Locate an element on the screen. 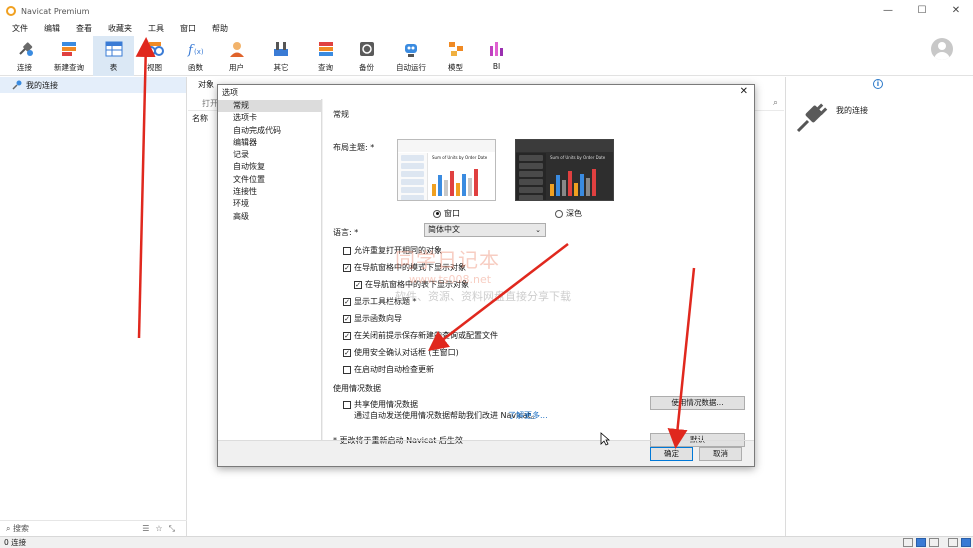  checkbox-show-table-objects: ✓ 在导航窗格中的表下显示对象 is located at coordinates (411, 284).